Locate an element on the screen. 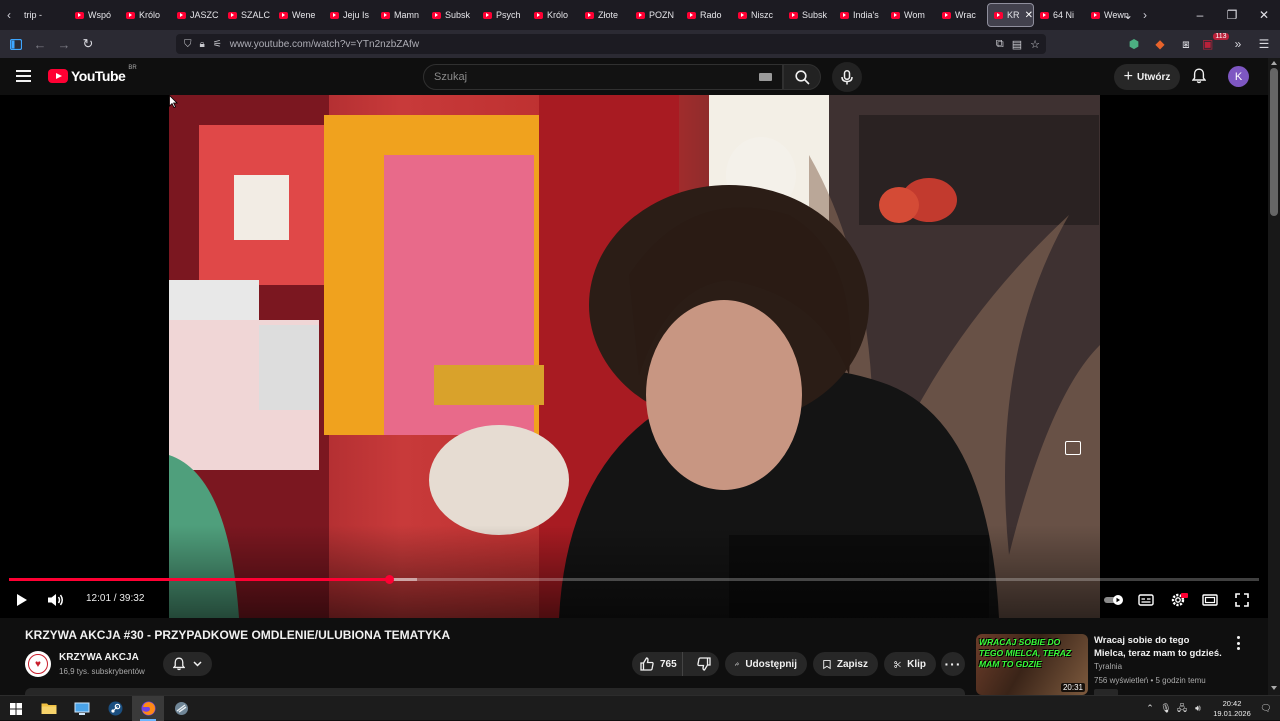 The image size is (1280, 721). search-placeholder: Szukaj is located at coordinates (451, 77).